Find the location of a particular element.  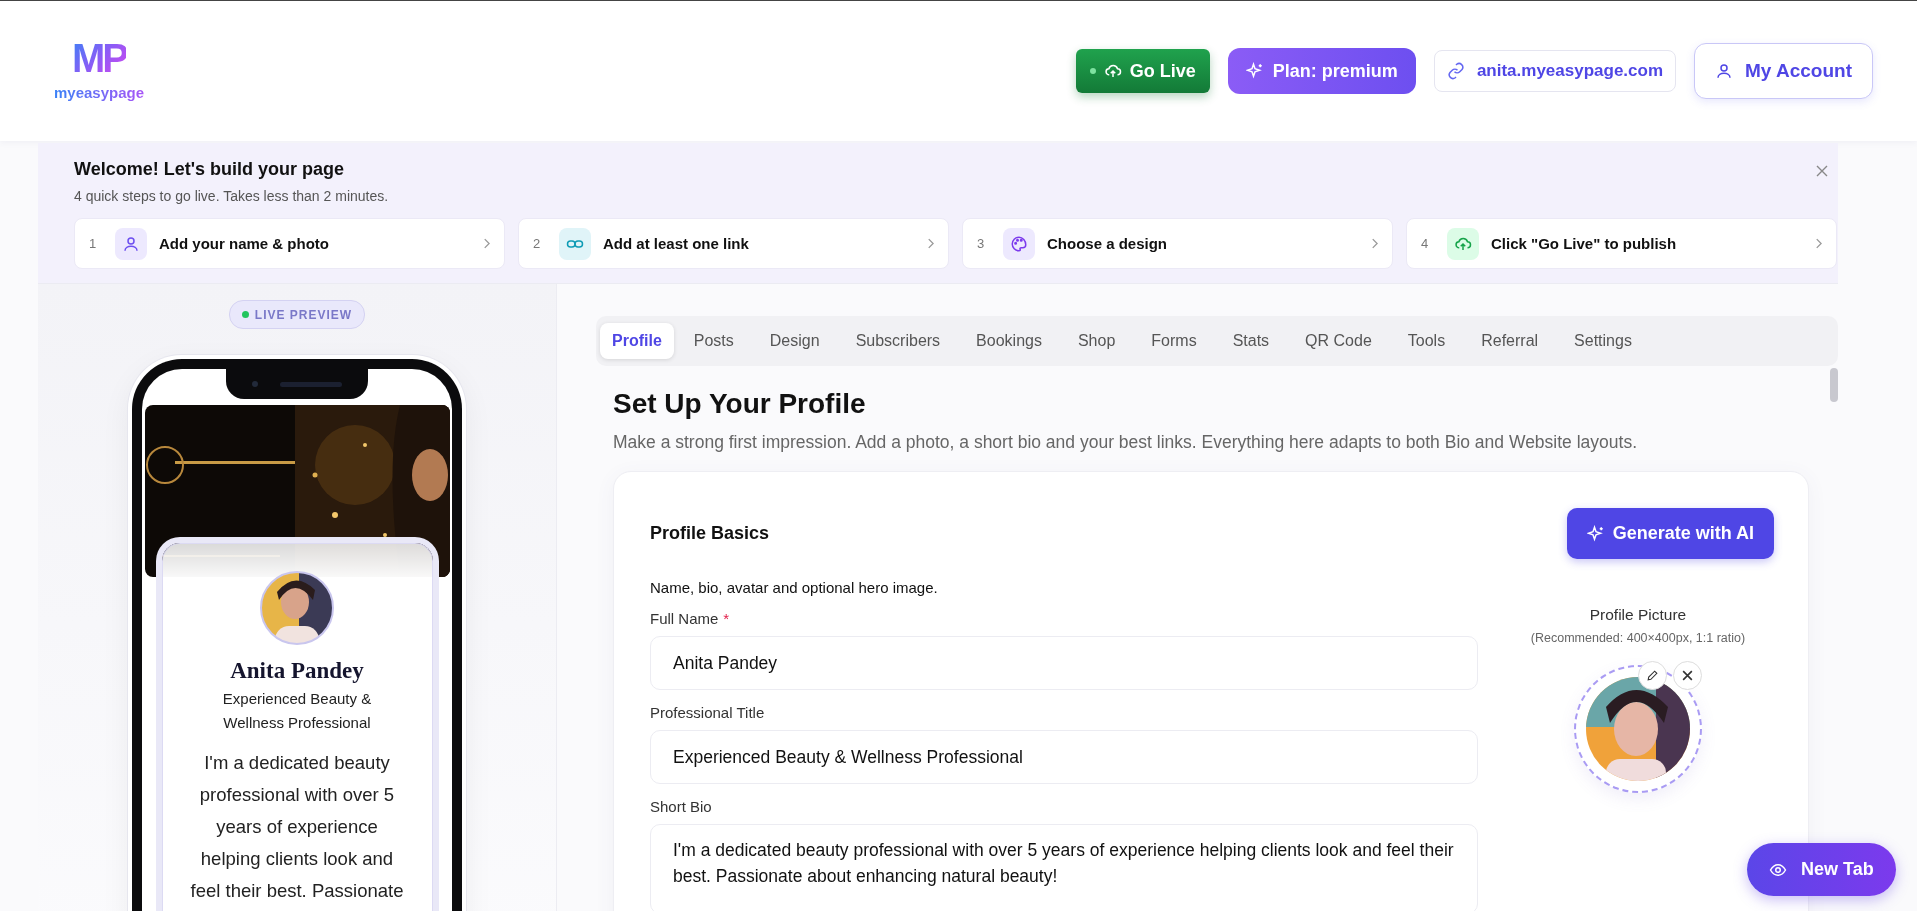

tab: Posts is located at coordinates (713, 341).